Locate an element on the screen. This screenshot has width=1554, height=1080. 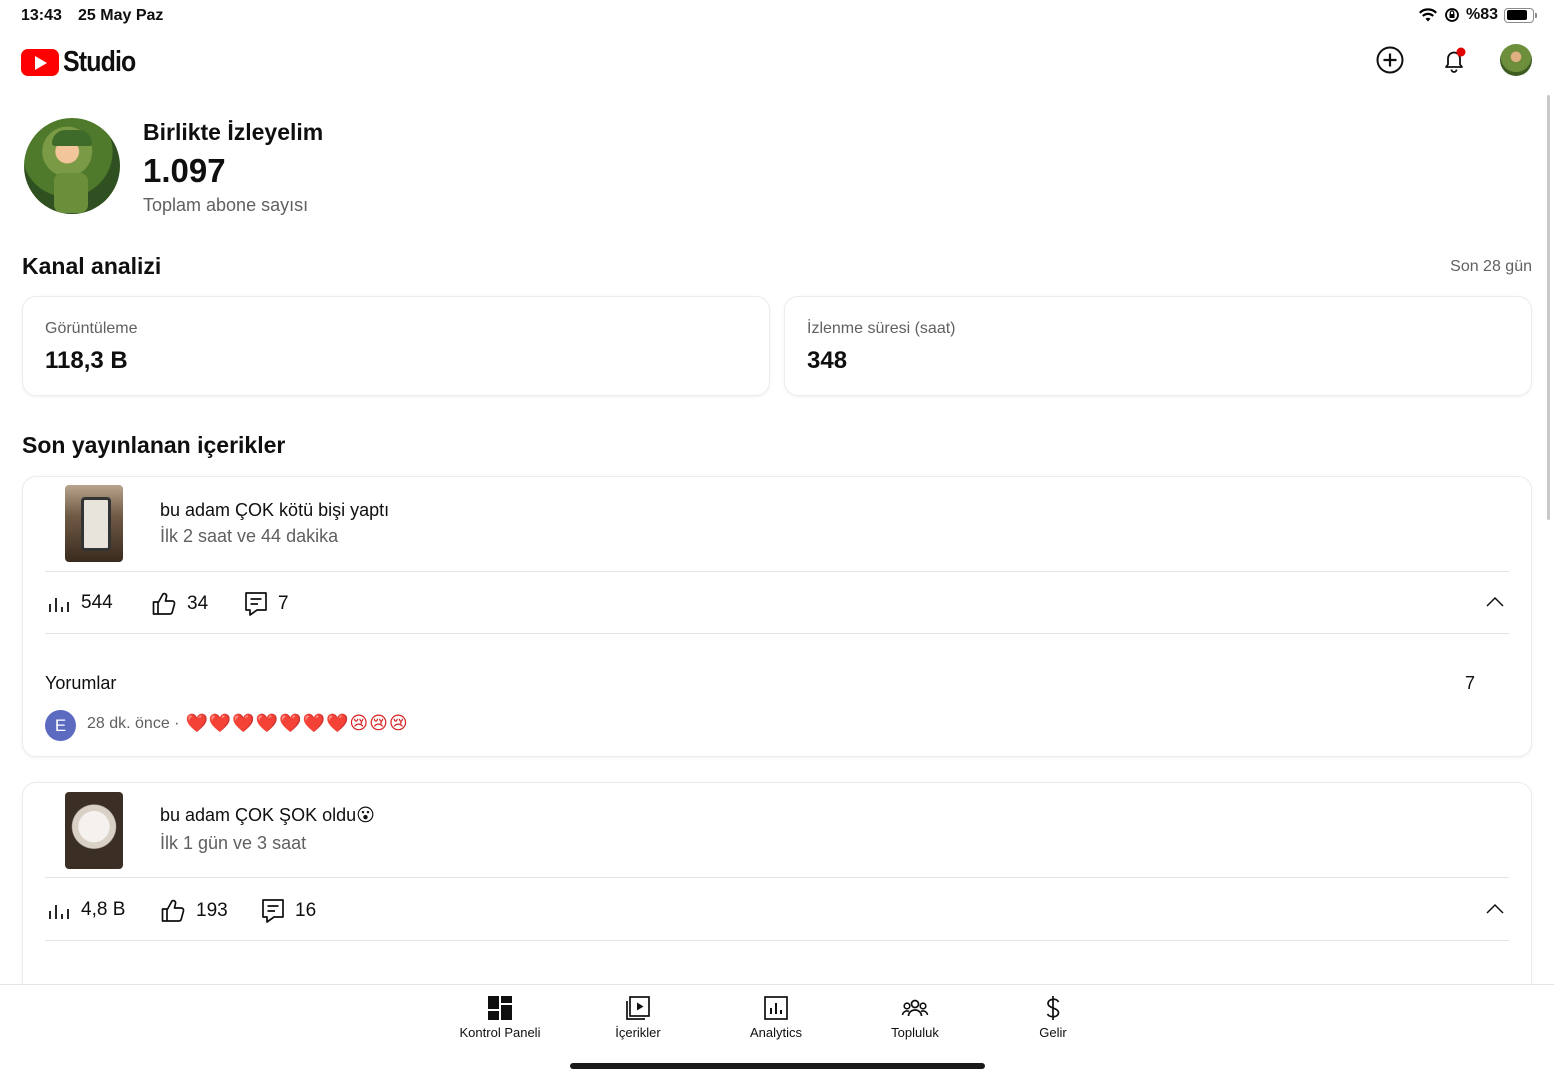
scrollbar is located at coordinates (1548, 307).